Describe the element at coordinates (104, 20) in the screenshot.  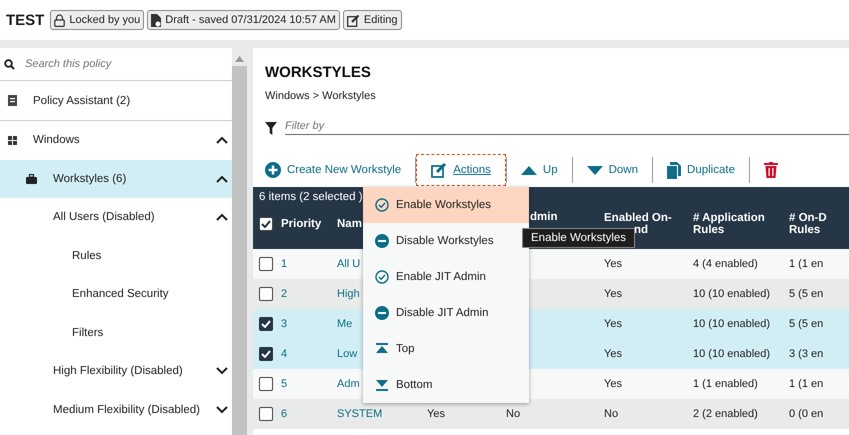
I see `badge-label: Locked by you` at that location.